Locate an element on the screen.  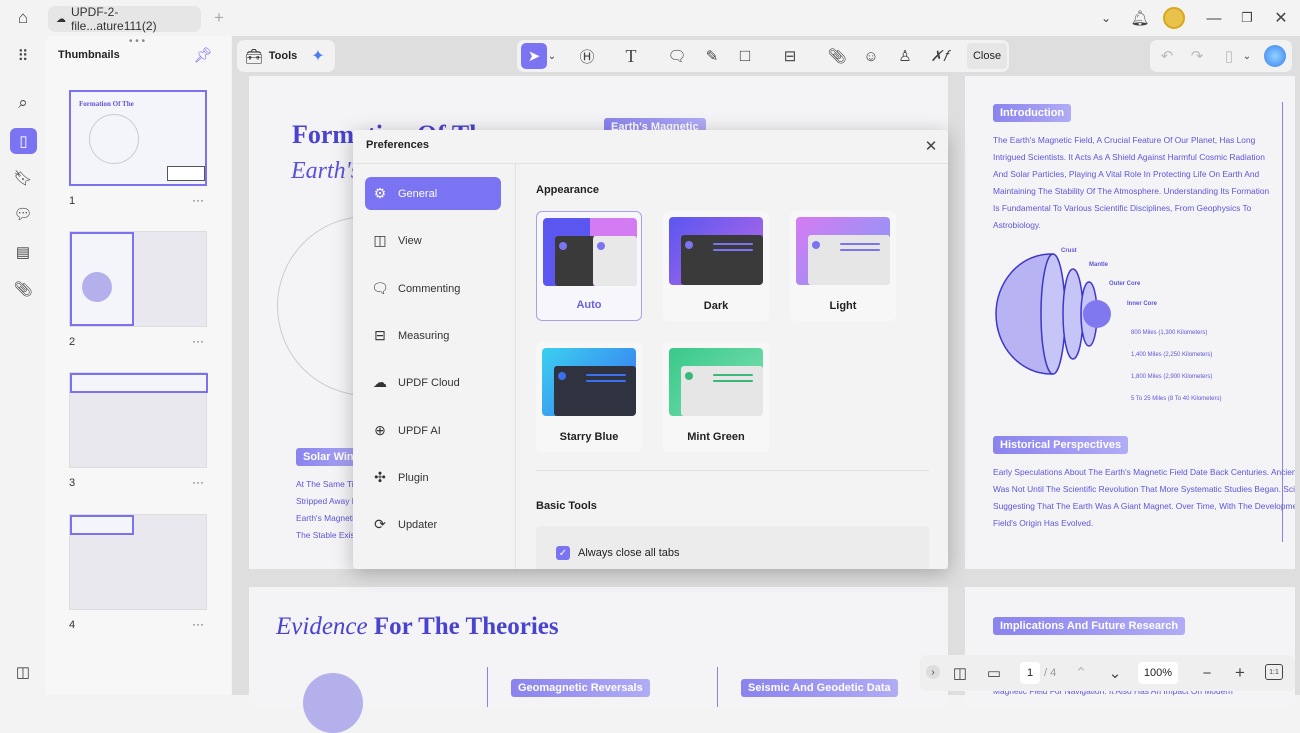
theme-label: Mint Green is located at coordinates (716, 437).